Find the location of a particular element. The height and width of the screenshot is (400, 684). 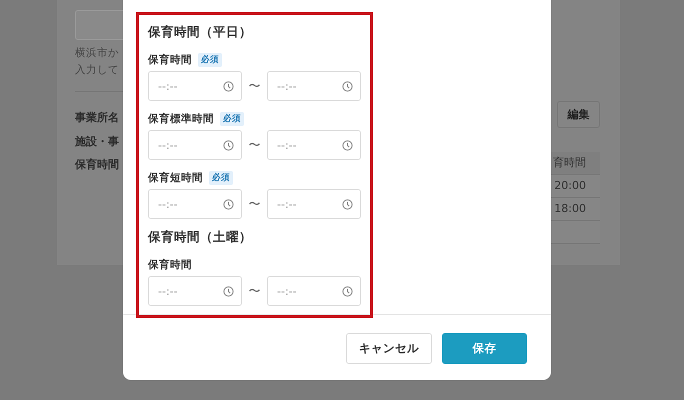

cancel-button: キャンセル is located at coordinates (389, 348).